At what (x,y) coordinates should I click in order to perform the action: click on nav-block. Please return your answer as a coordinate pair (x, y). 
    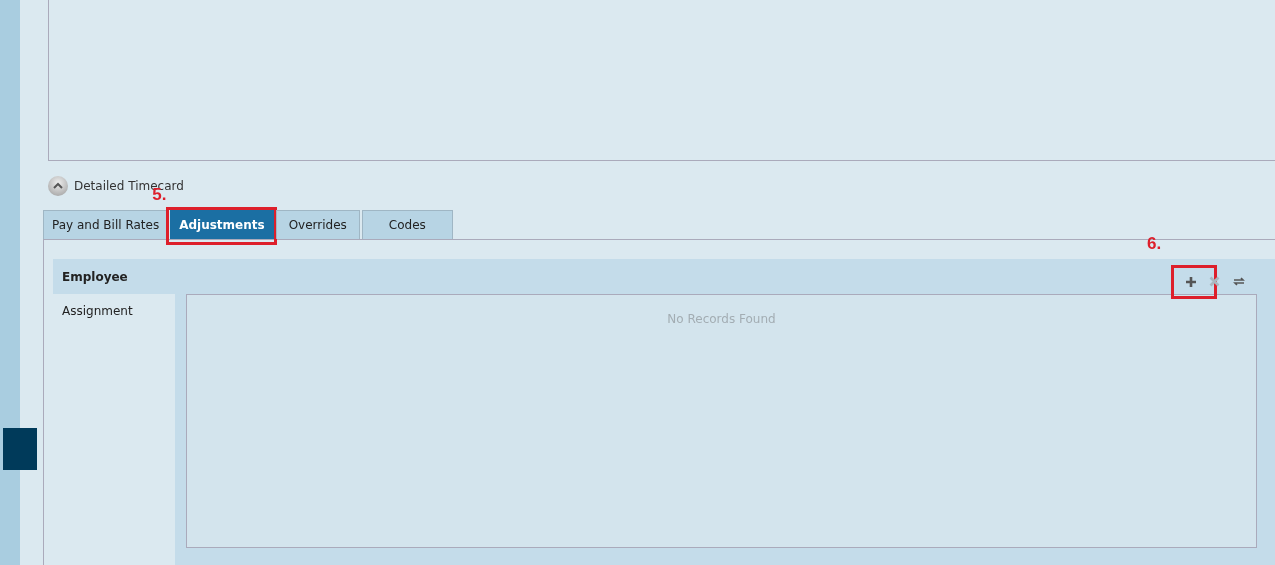
    Looking at the image, I should click on (20, 449).